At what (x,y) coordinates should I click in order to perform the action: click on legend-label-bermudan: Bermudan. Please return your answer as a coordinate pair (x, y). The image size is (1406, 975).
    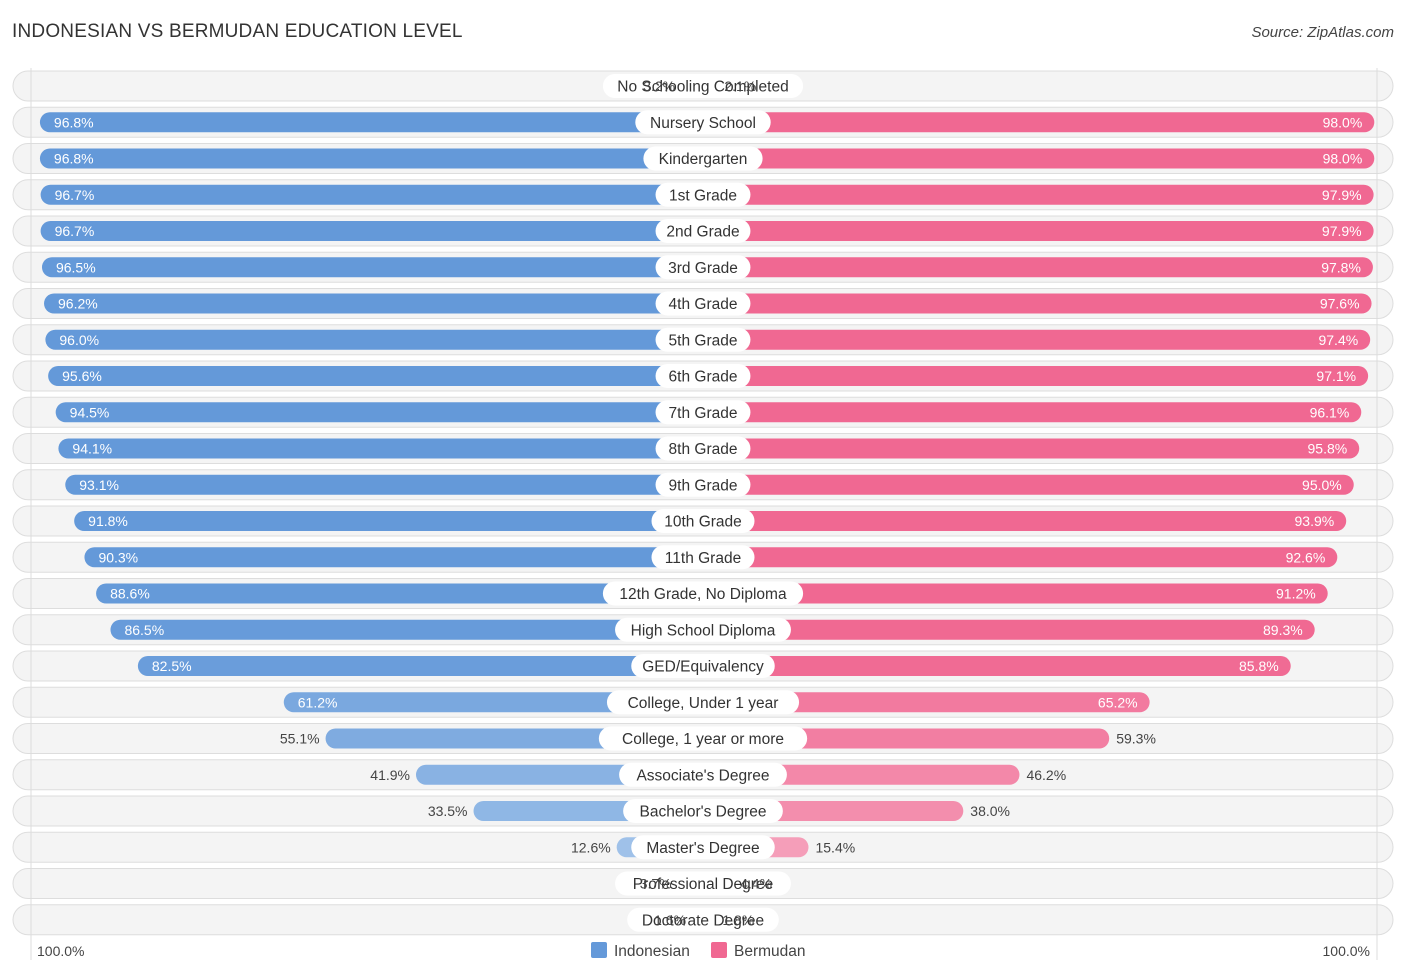
    Looking at the image, I should click on (770, 951).